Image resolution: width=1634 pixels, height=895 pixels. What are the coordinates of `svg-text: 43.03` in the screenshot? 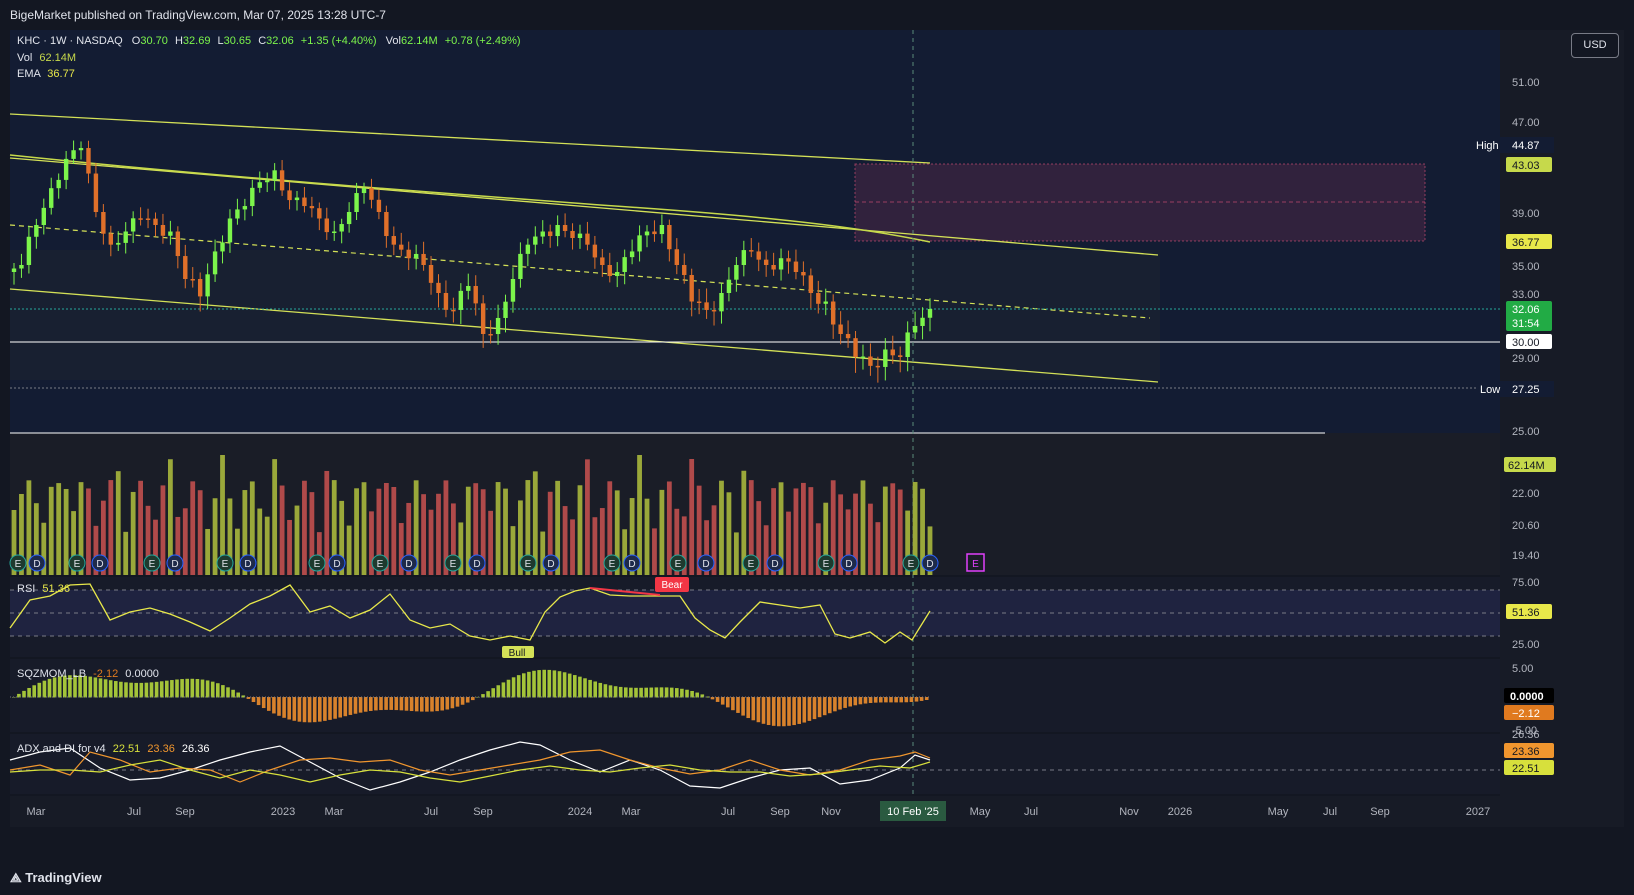 It's located at (1526, 166).